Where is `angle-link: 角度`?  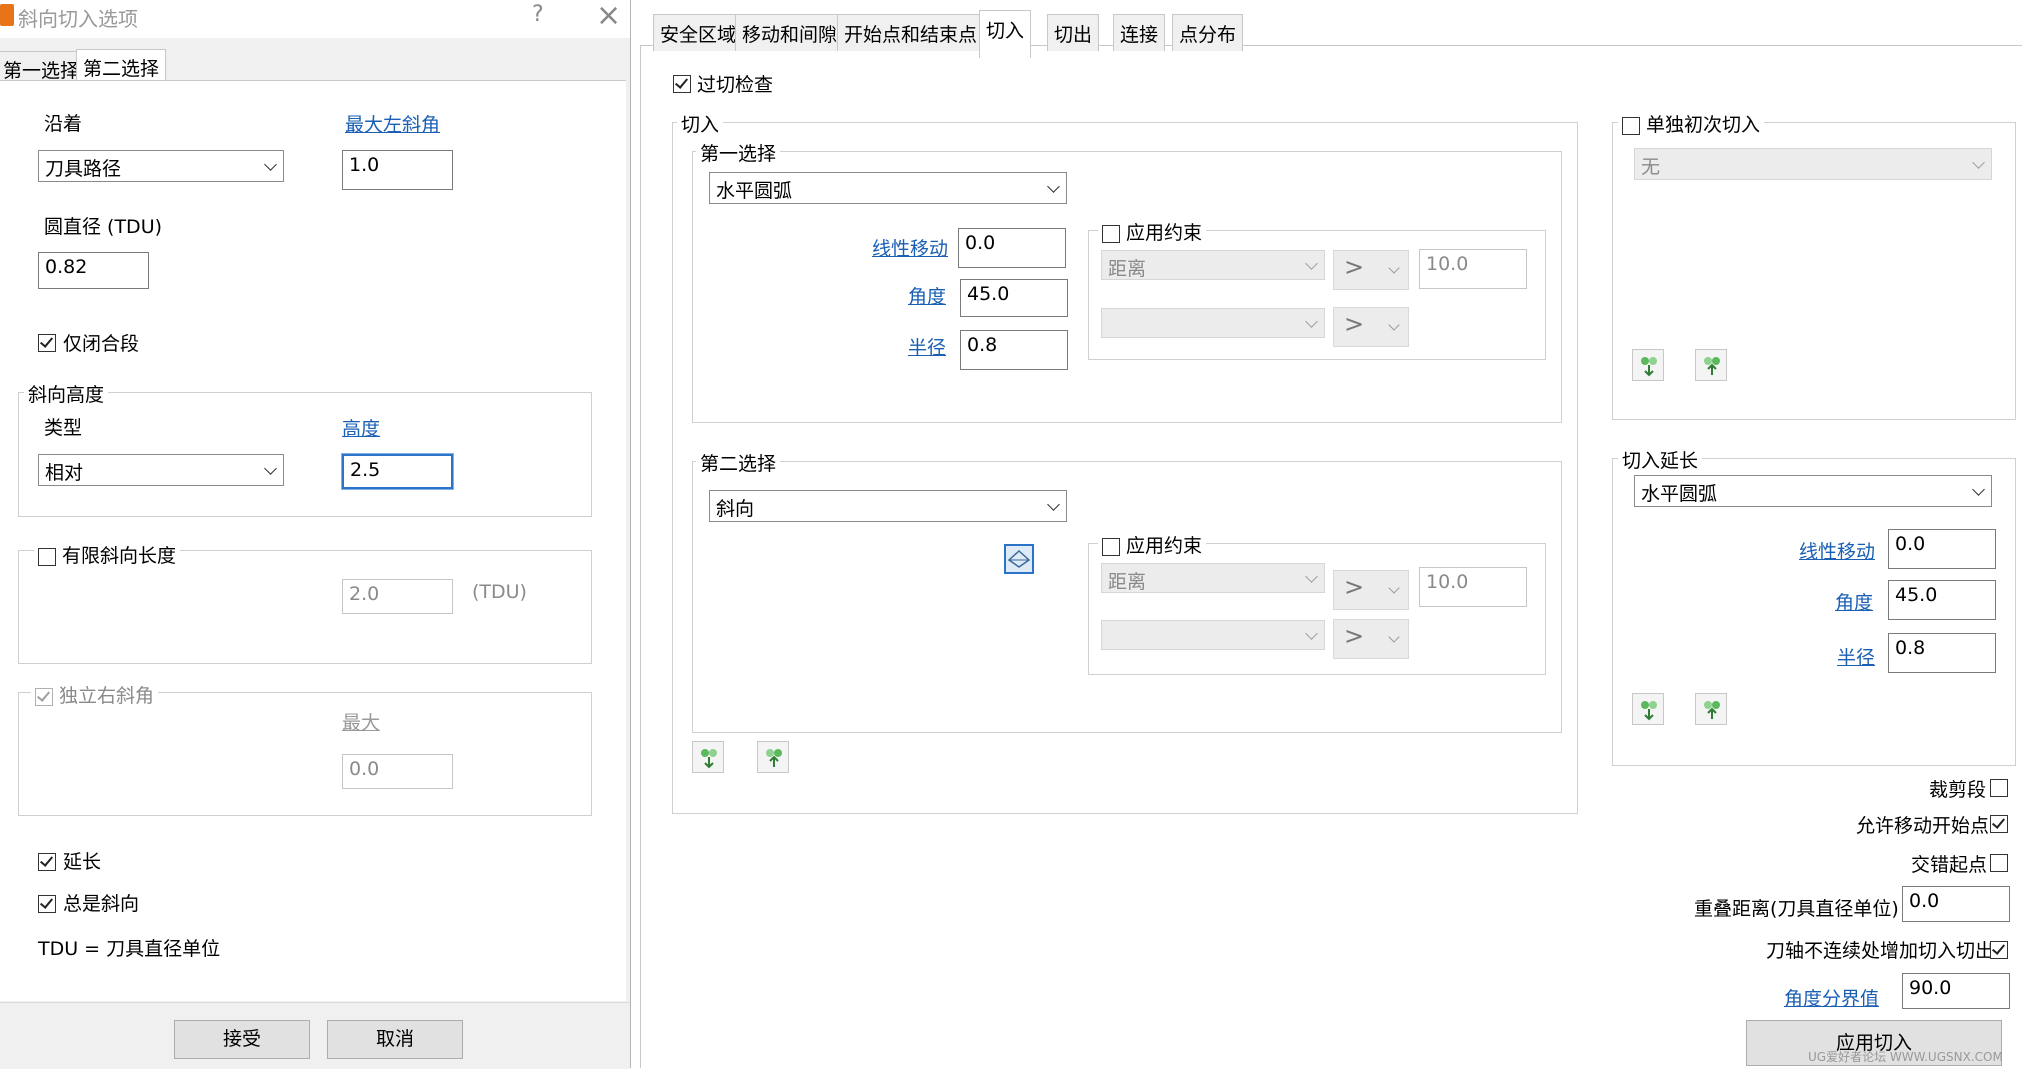 angle-link: 角度 is located at coordinates (927, 295).